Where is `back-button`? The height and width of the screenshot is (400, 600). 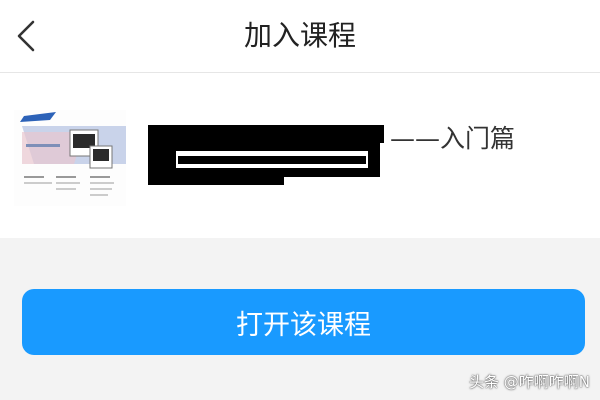
back-button is located at coordinates (26, 36).